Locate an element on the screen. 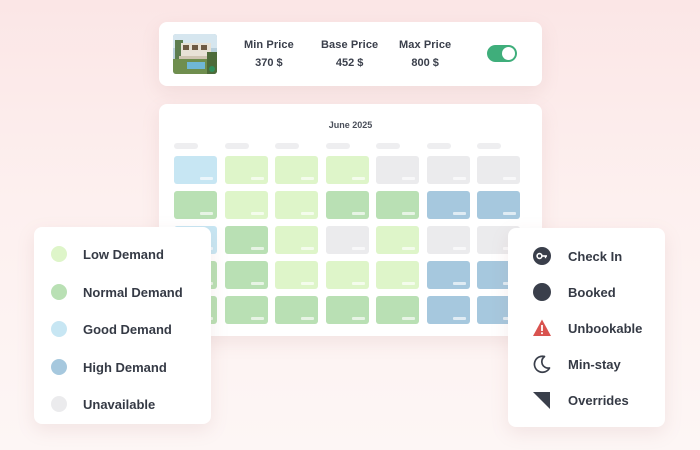 The image size is (700, 450). status-label: Booked is located at coordinates (592, 292).